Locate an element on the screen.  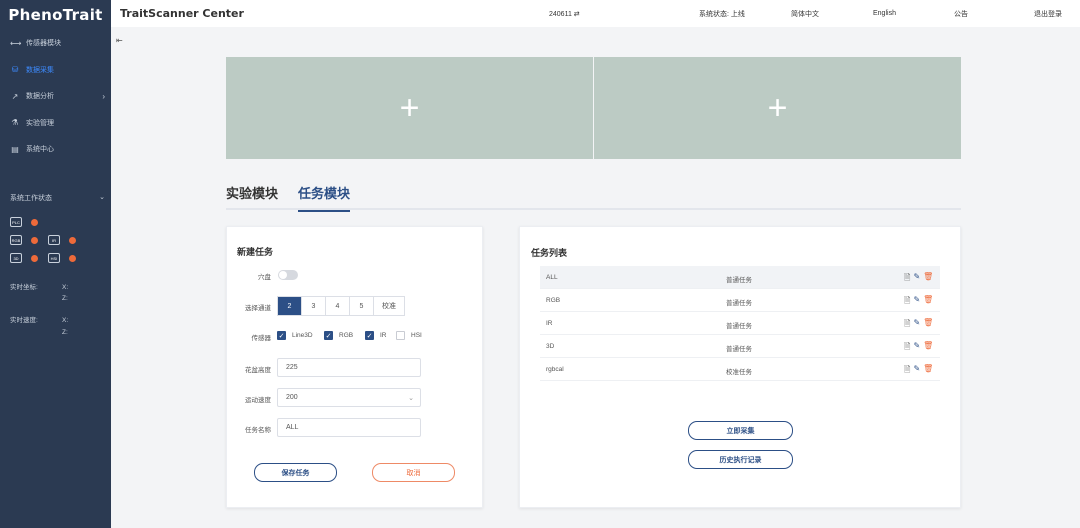
channel-option-3: 3 is located at coordinates (314, 306).